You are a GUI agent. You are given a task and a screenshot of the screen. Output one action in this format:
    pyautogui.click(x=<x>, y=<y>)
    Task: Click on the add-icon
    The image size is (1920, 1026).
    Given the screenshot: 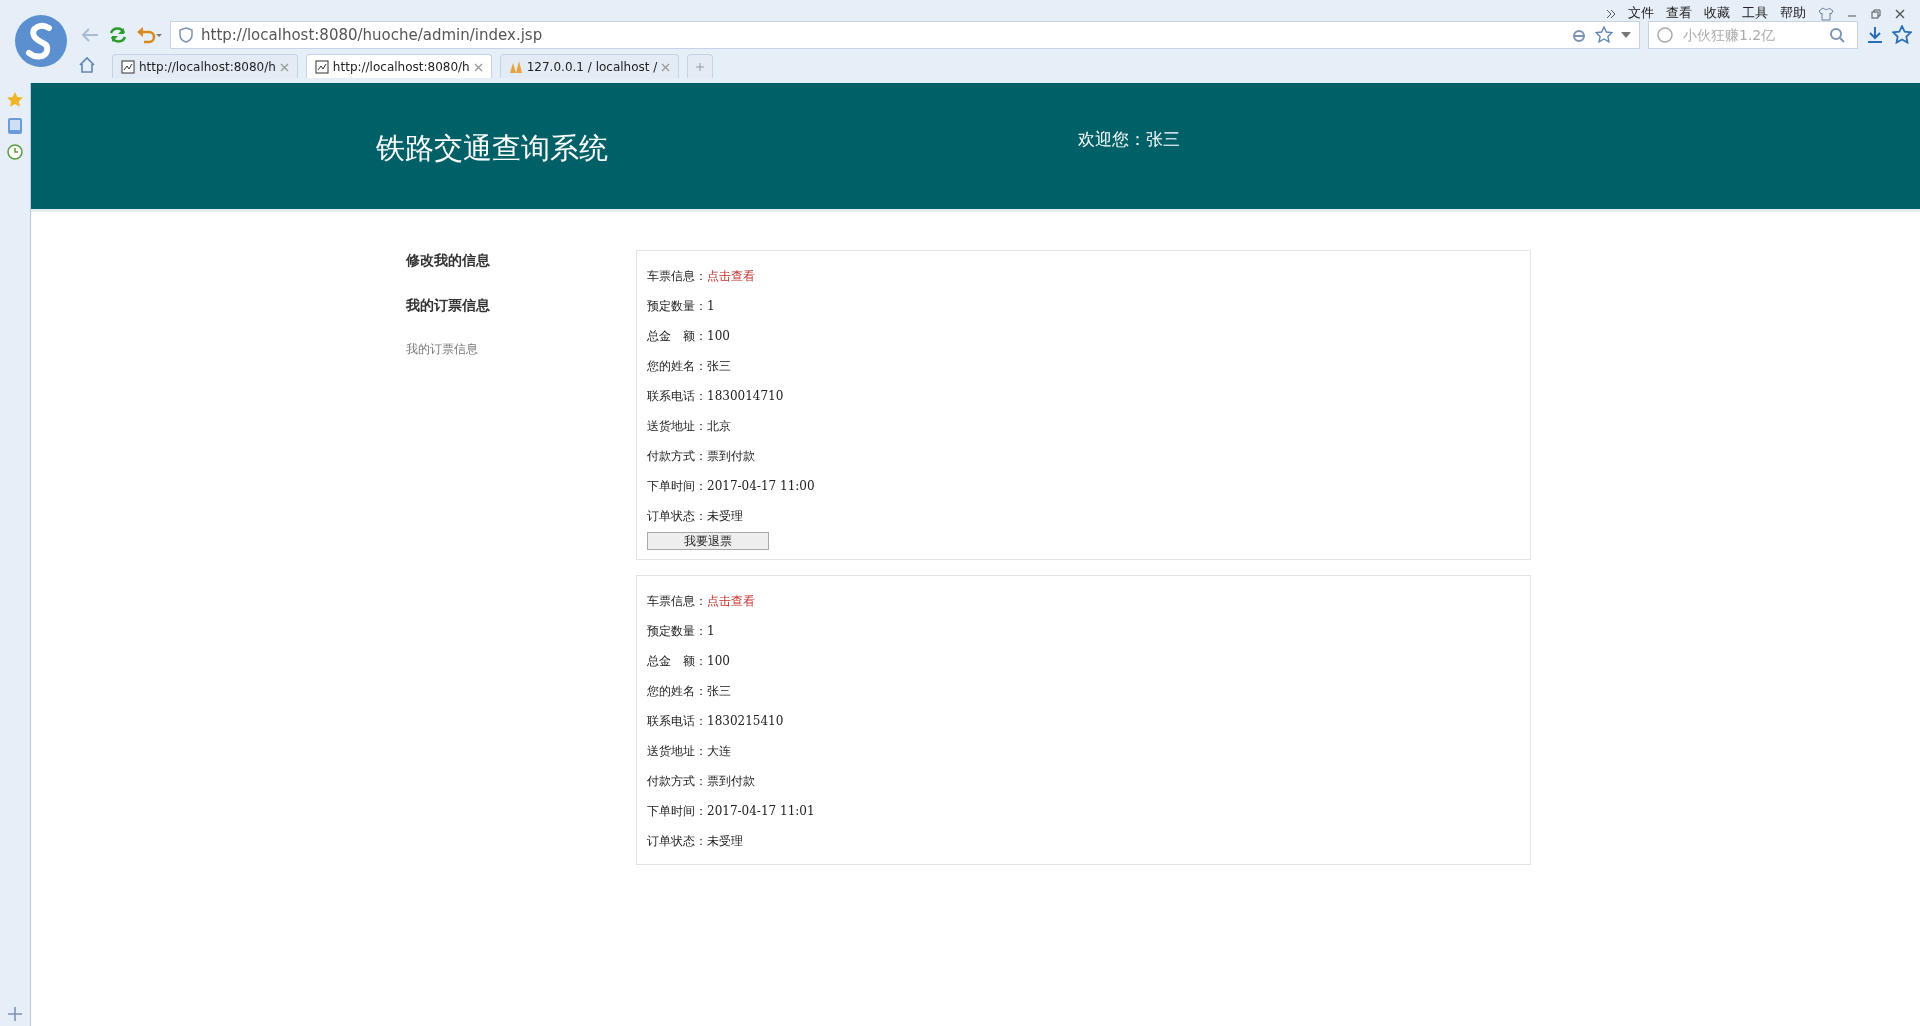 What is the action you would take?
    pyautogui.click(x=15, y=1014)
    